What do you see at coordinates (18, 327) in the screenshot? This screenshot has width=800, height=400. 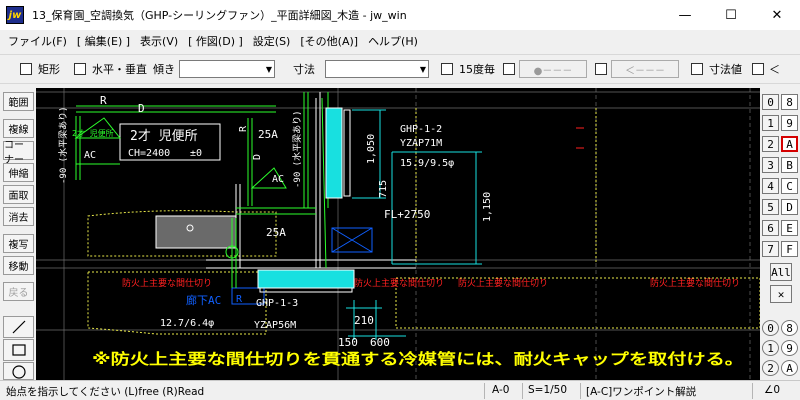 I see `line-tool-button` at bounding box center [18, 327].